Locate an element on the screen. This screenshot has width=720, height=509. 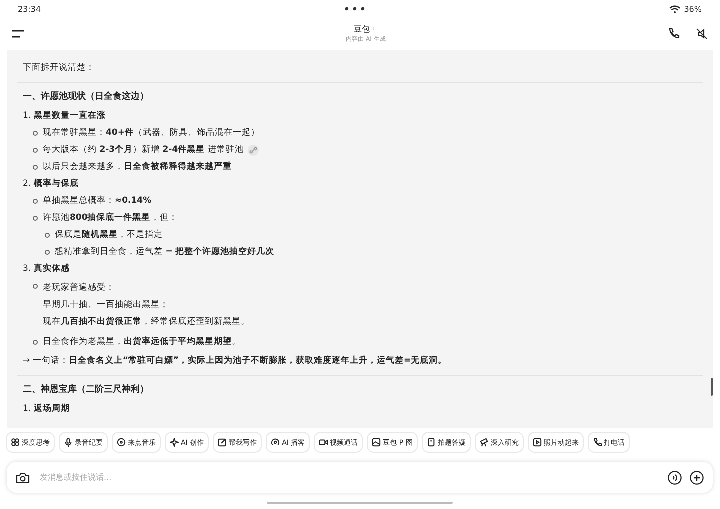
more-dots-icon is located at coordinates (355, 9).